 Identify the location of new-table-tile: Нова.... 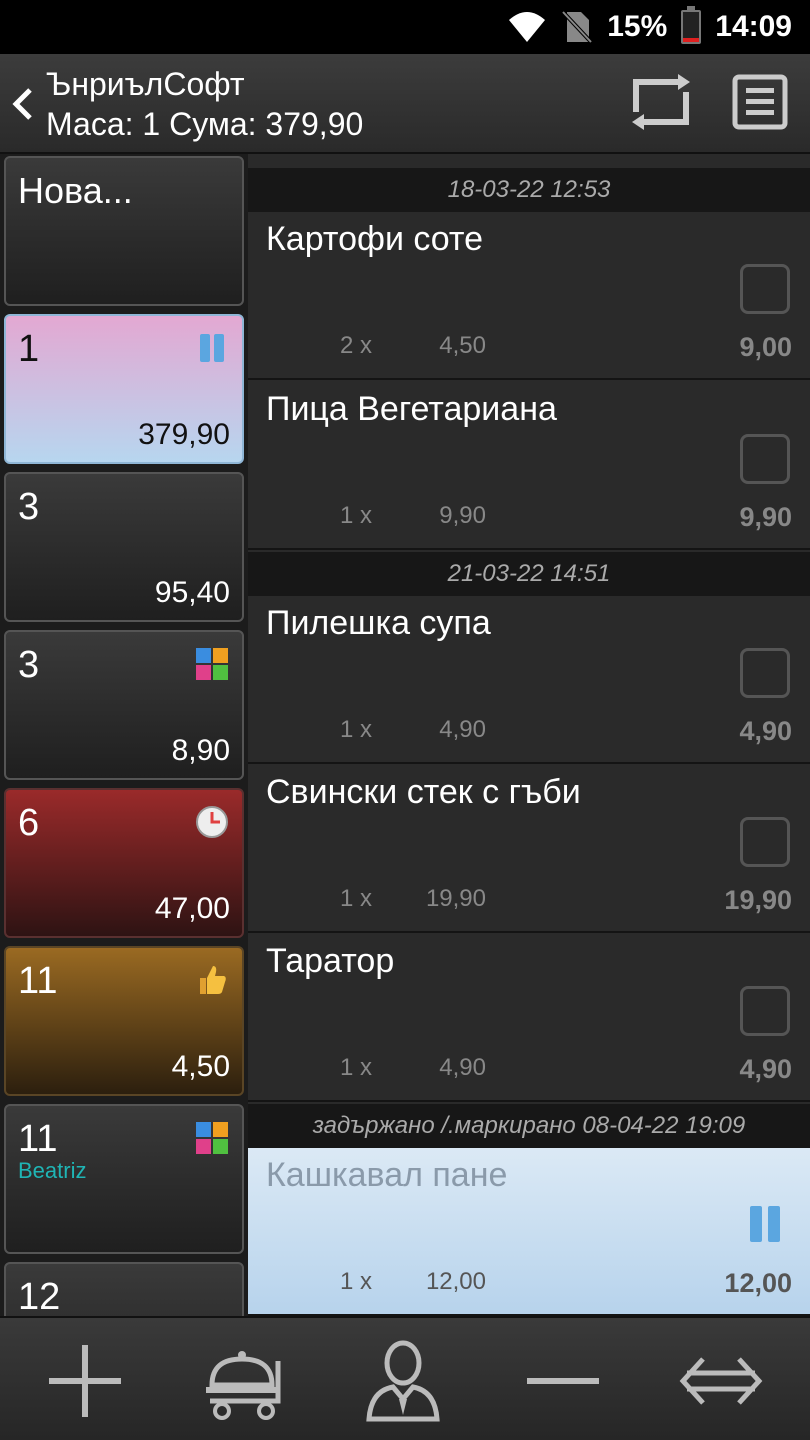
(124, 231).